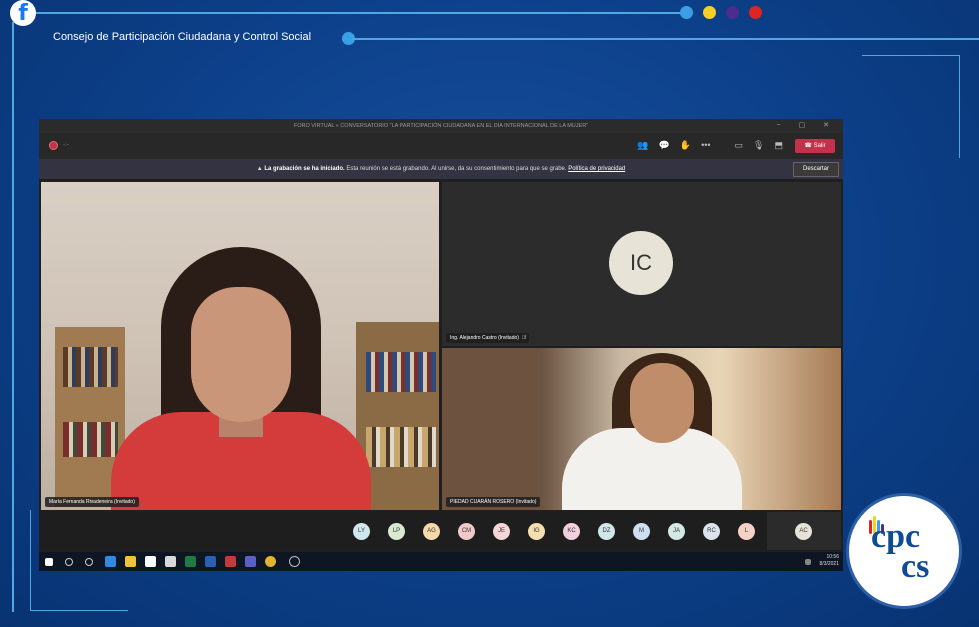 This screenshot has width=979, height=627. I want to click on leave-button: ☎ Salir, so click(815, 146).